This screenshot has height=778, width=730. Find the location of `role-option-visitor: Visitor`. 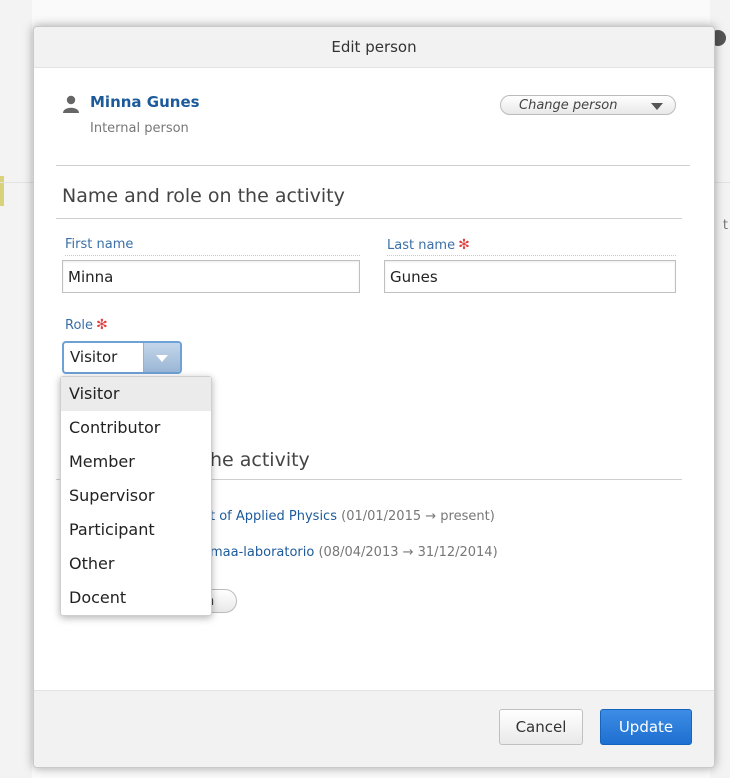

role-option-visitor: Visitor is located at coordinates (136, 394).